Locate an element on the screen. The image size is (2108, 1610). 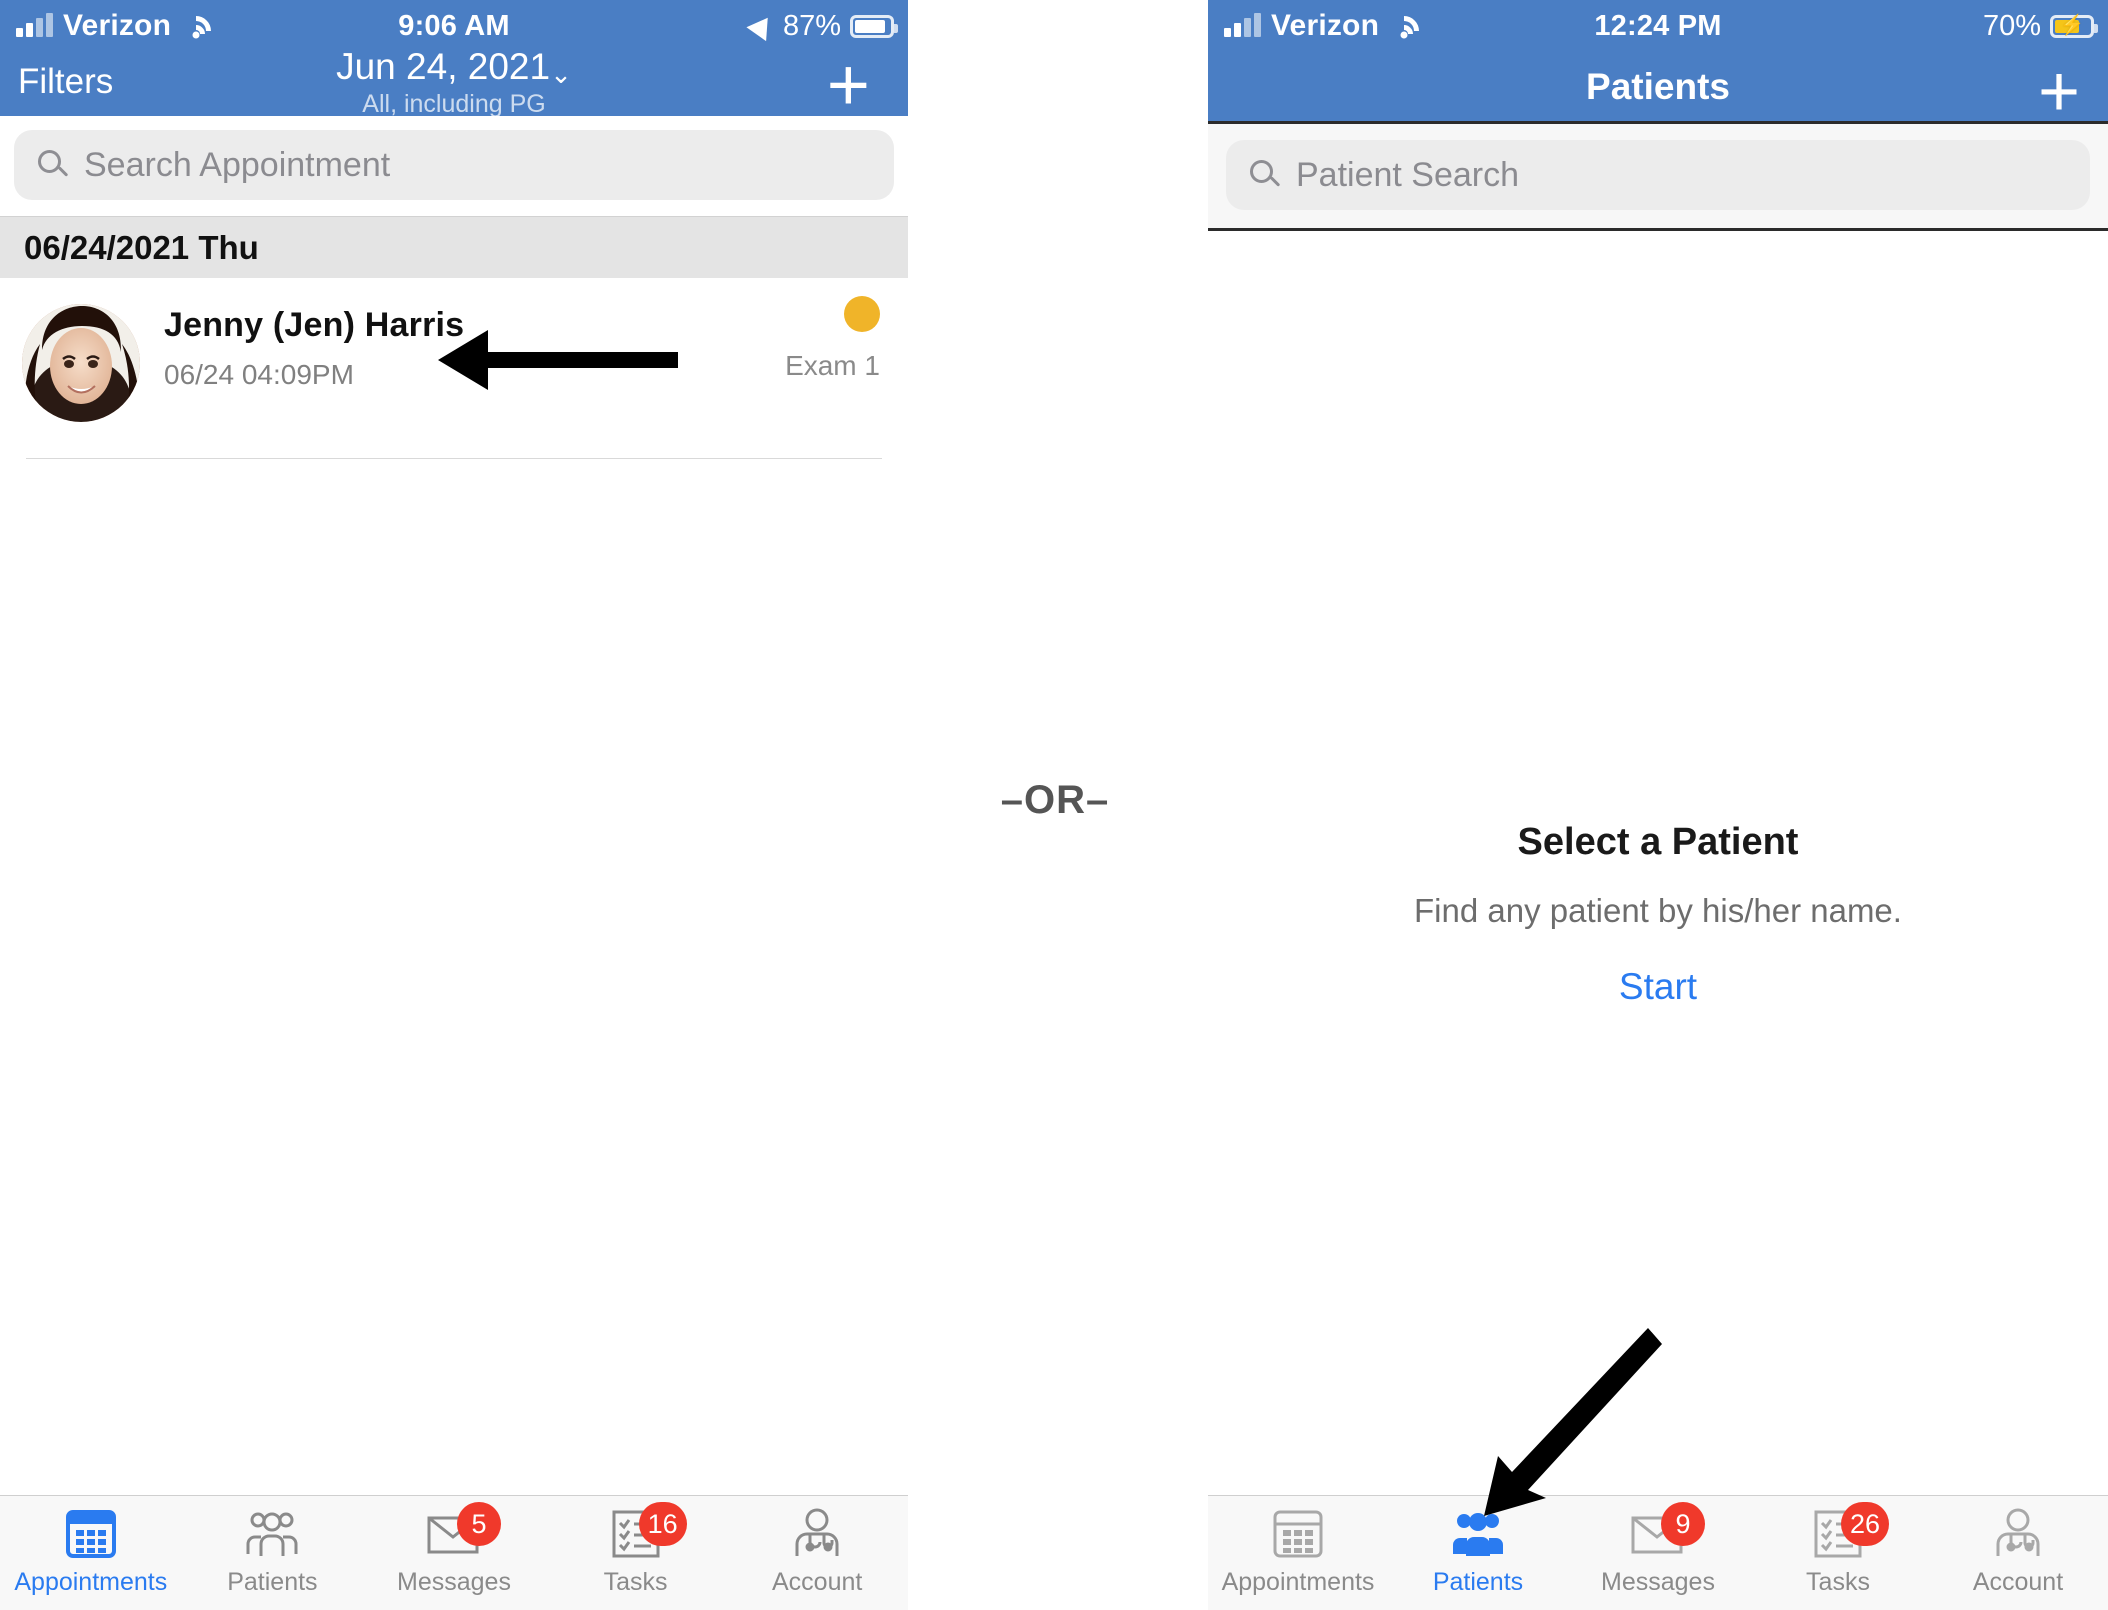
filter-subtitle: All, including PG is located at coordinates (454, 104).